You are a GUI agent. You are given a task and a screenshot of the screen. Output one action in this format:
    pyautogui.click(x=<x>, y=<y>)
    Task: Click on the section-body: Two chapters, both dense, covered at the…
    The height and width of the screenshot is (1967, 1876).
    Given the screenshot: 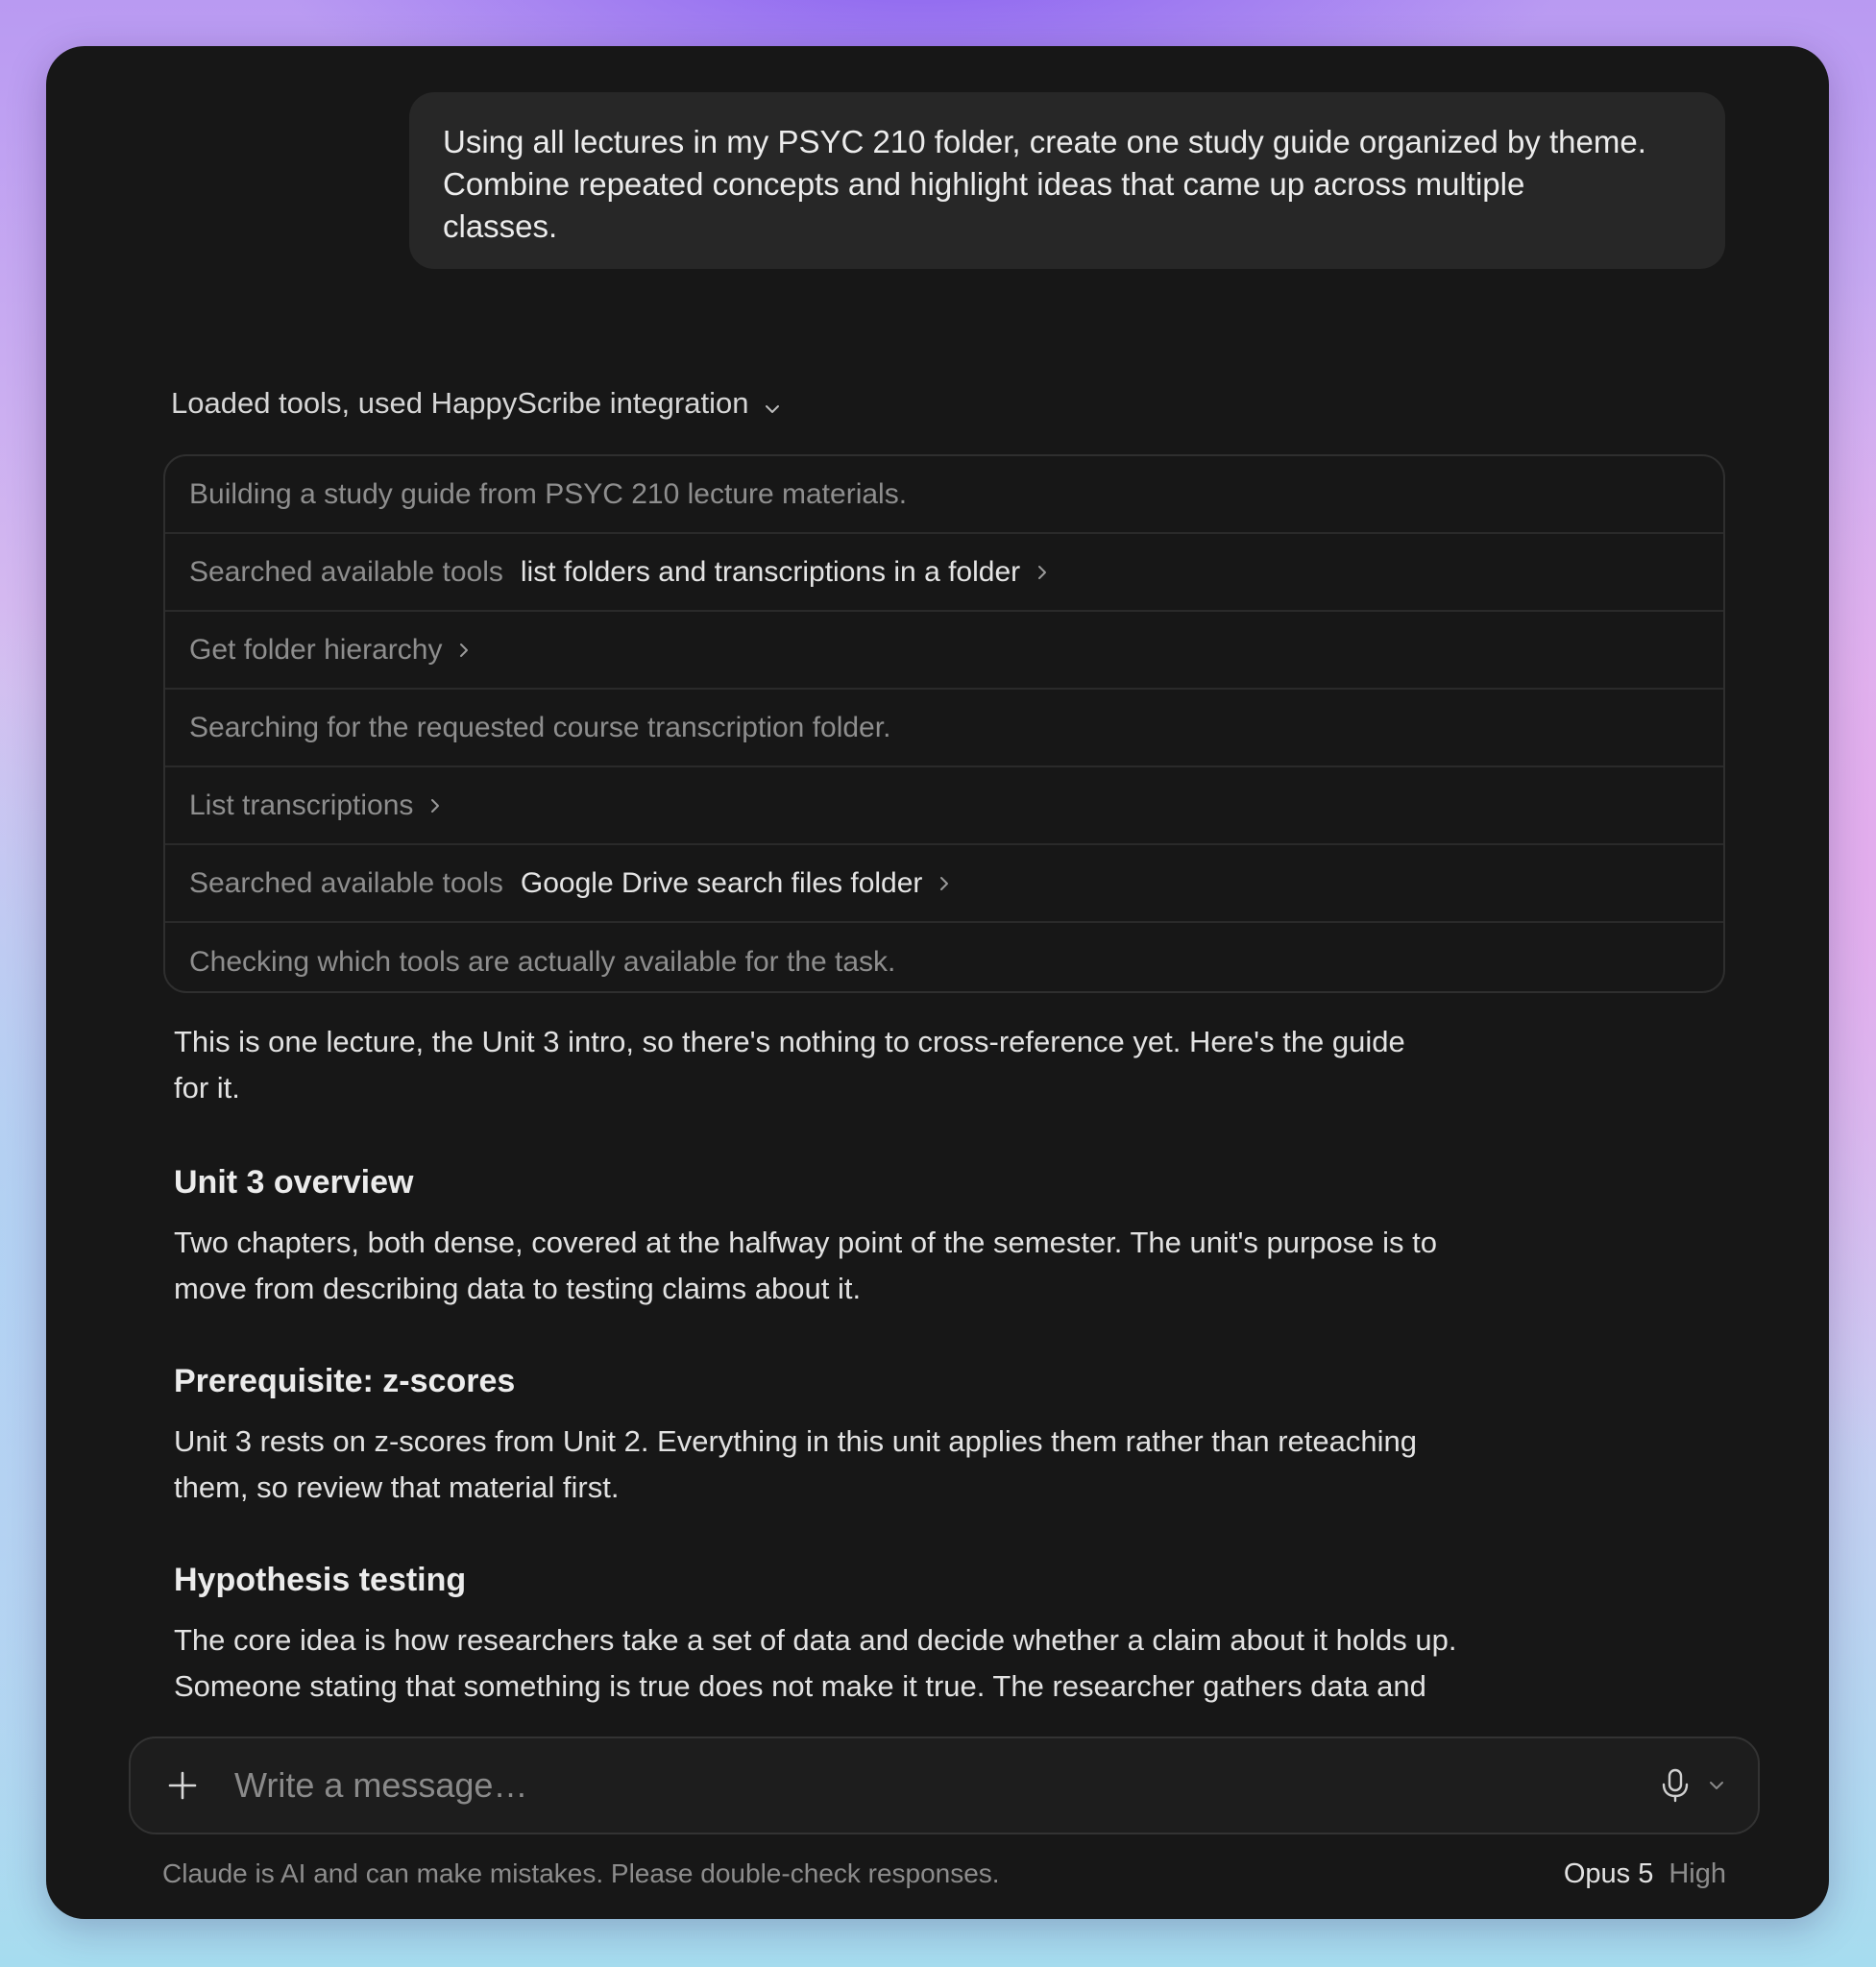 What is the action you would take?
    pyautogui.click(x=865, y=1266)
    